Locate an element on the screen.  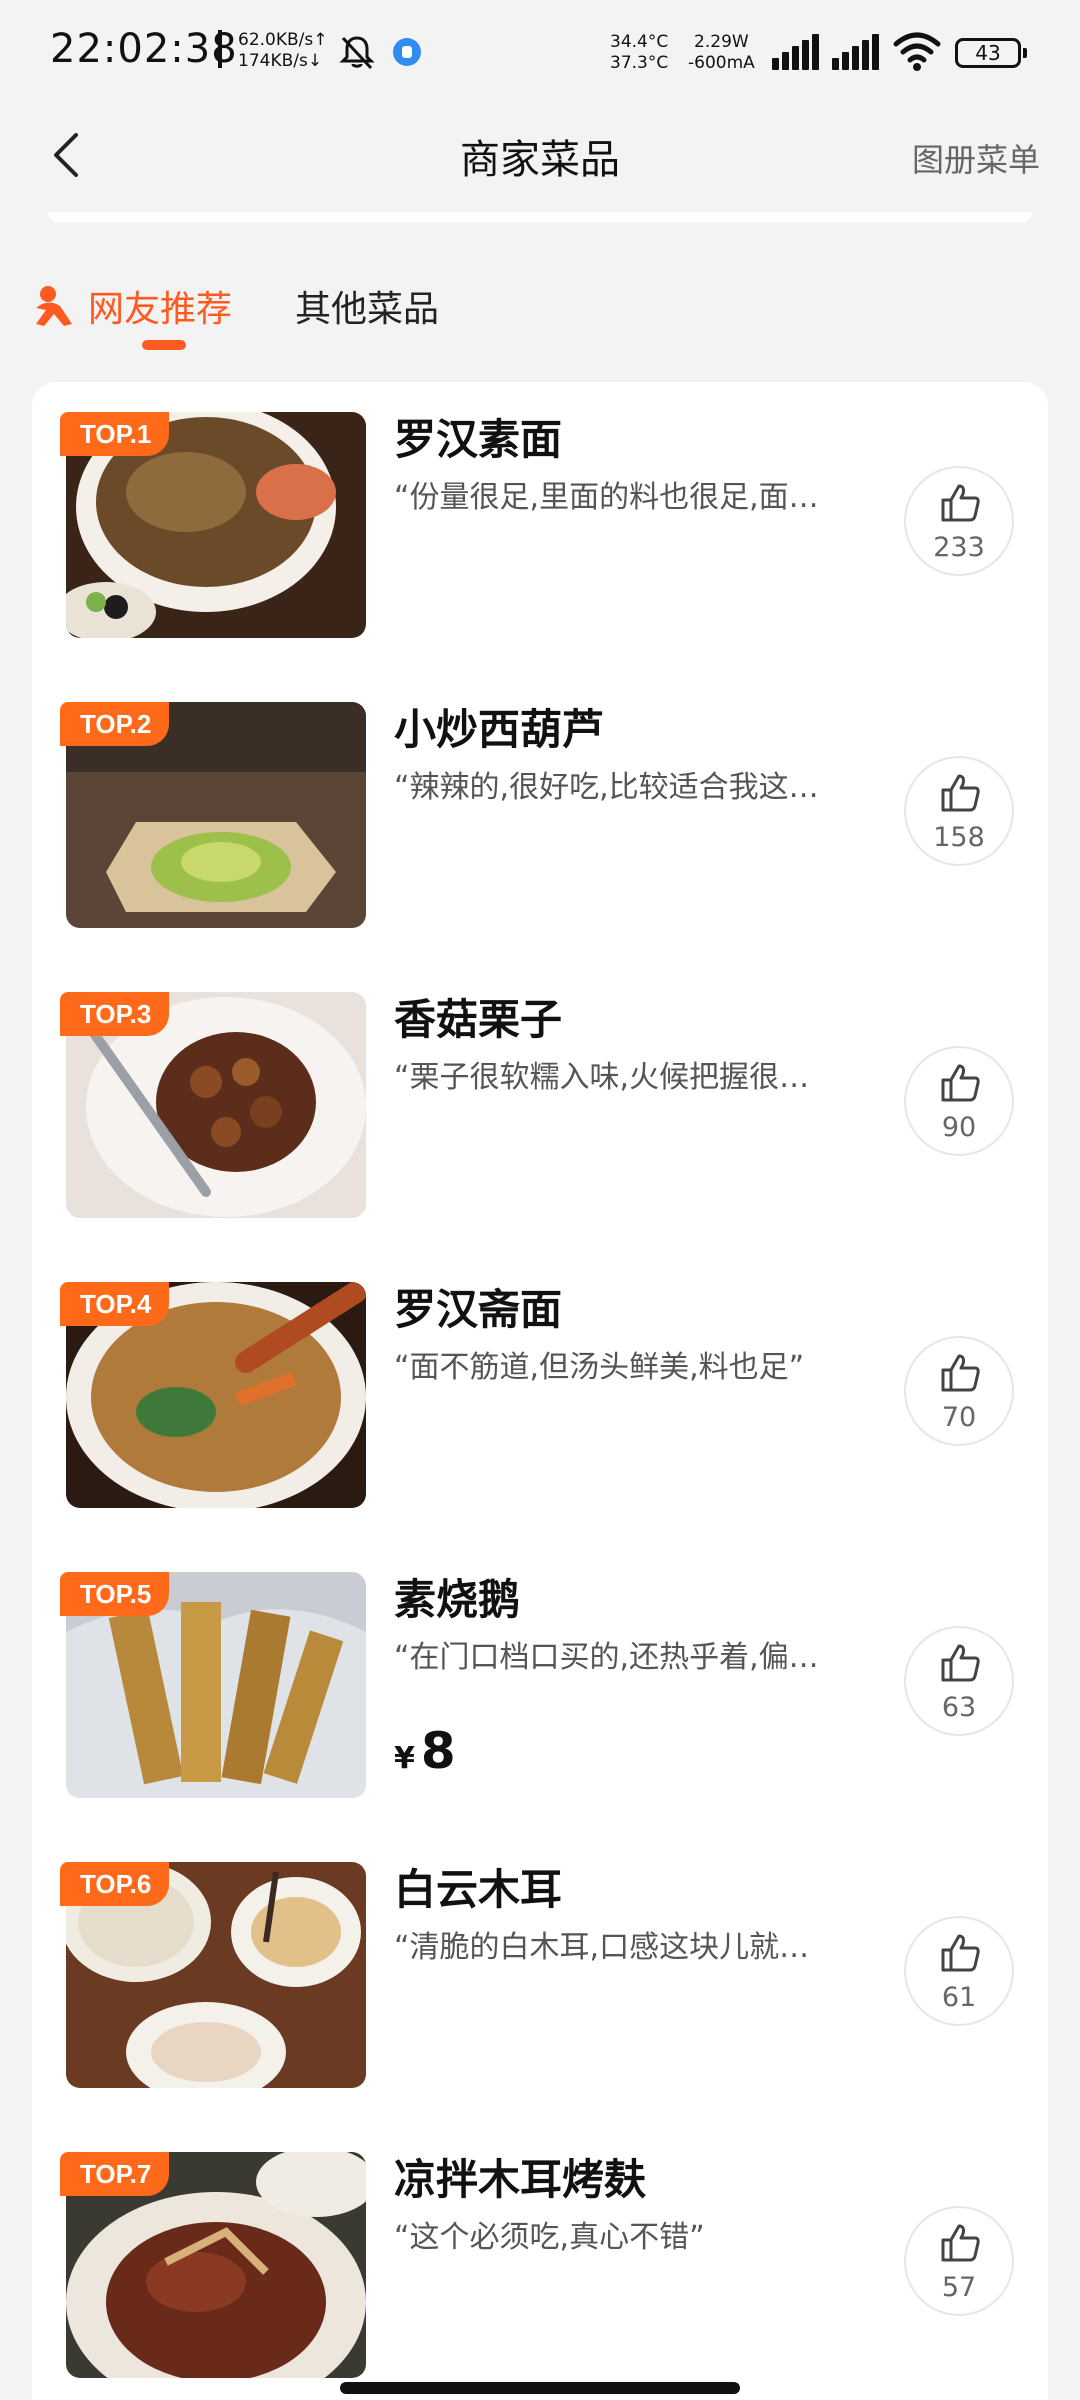
rank-badge: TOP.2 is located at coordinates (115, 724).